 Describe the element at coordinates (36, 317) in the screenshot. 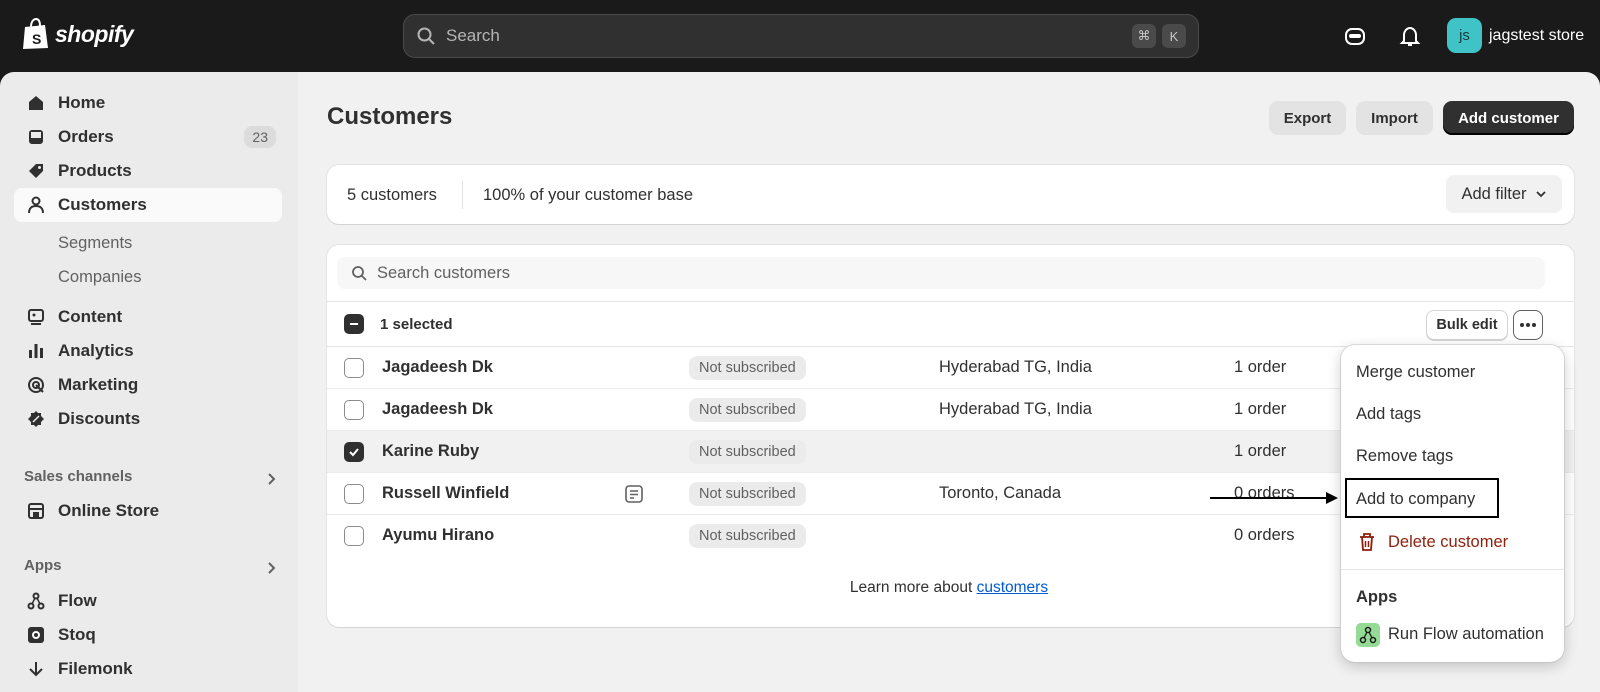

I see `content-icon` at that location.